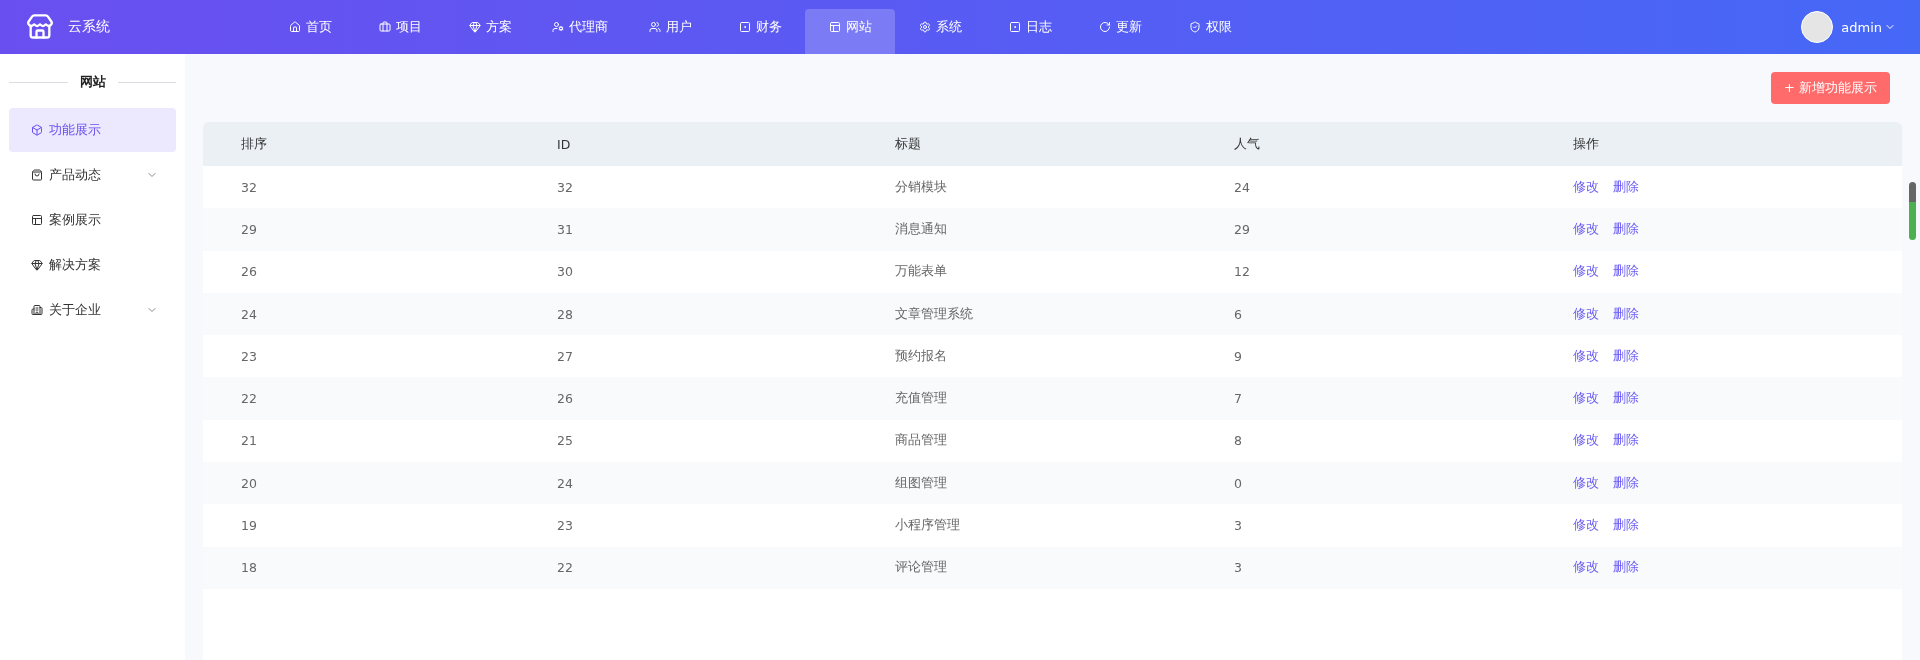 The height and width of the screenshot is (660, 1920). What do you see at coordinates (92, 265) in the screenshot?
I see `sidebar-item: 解决方案` at bounding box center [92, 265].